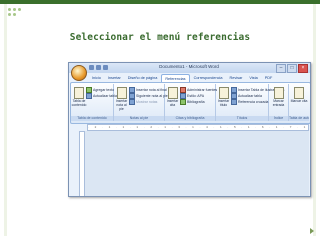 The height and width of the screenshot is (240, 320). What do you see at coordinates (236, 78) in the screenshot?
I see `tab-revisar: Revisar` at bounding box center [236, 78].